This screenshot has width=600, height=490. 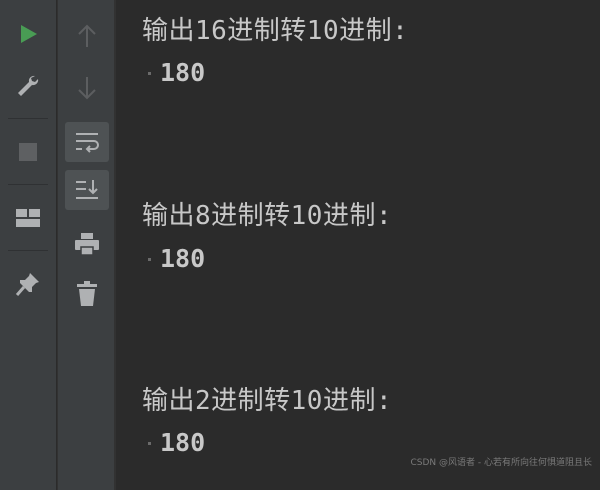 What do you see at coordinates (28, 245) in the screenshot?
I see `run-toolbar` at bounding box center [28, 245].